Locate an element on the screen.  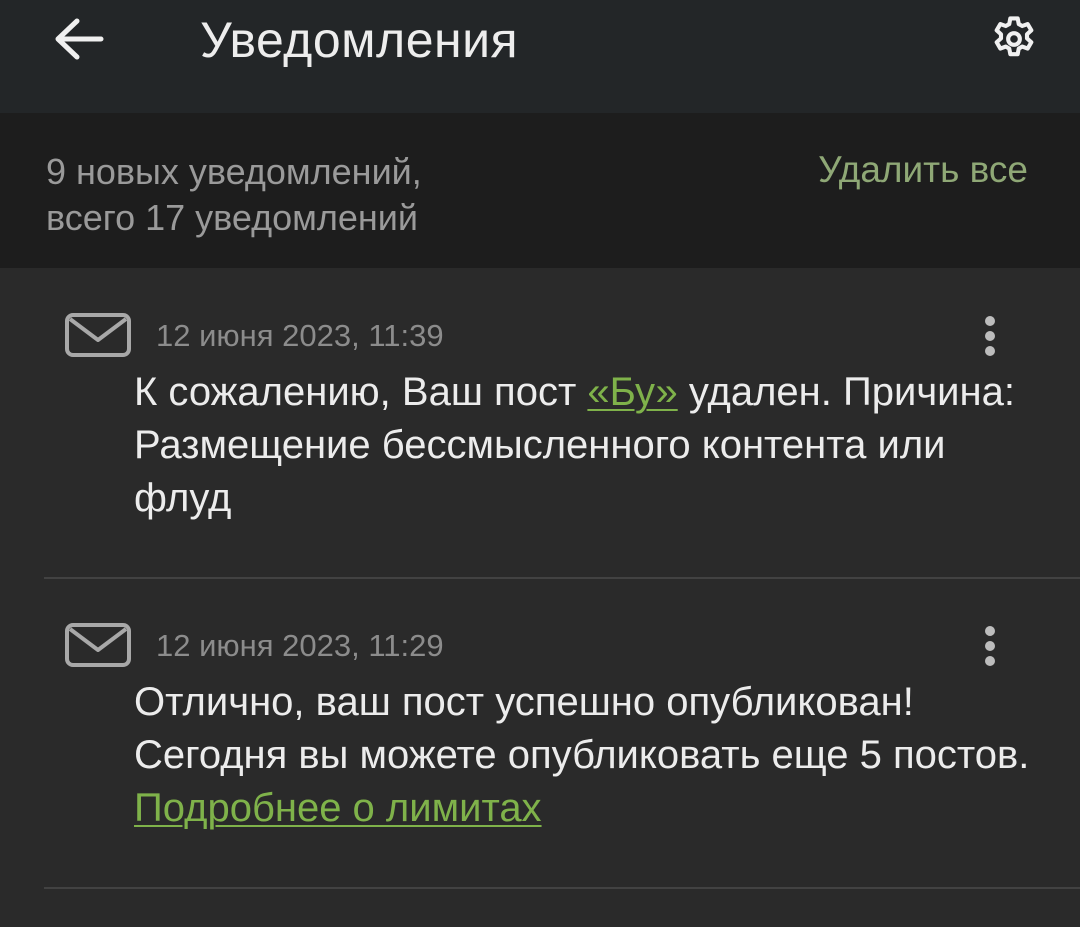
app-bar: Уведомления is located at coordinates (540, 56).